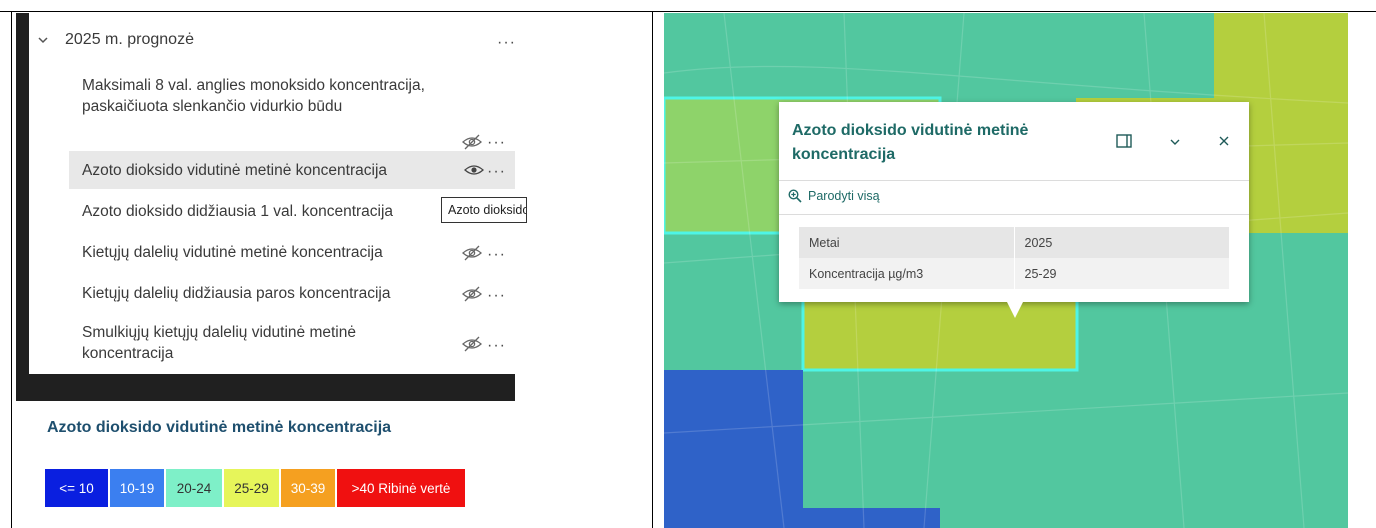 The height and width of the screenshot is (528, 1376). What do you see at coordinates (1015, 309) in the screenshot?
I see `popup-pointer` at bounding box center [1015, 309].